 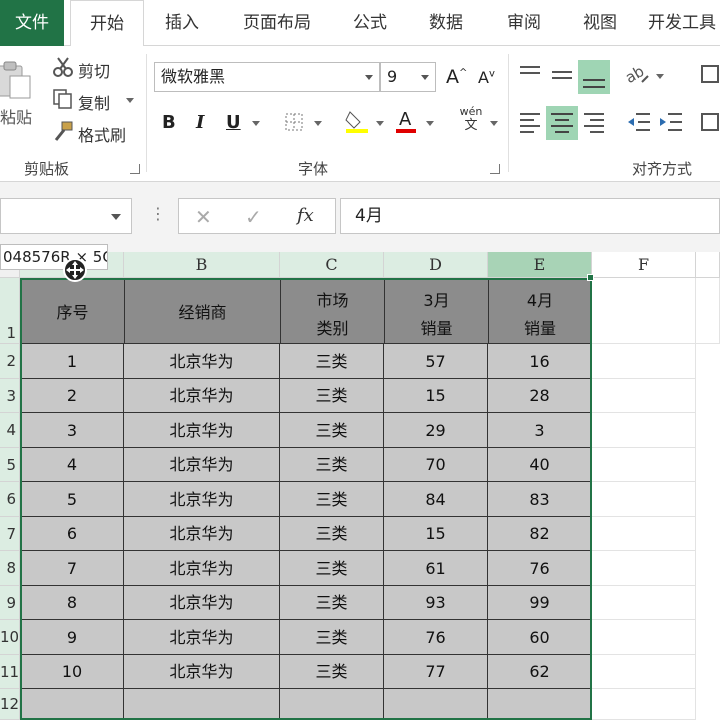 What do you see at coordinates (436, 265) in the screenshot?
I see `column-header-d: D` at bounding box center [436, 265].